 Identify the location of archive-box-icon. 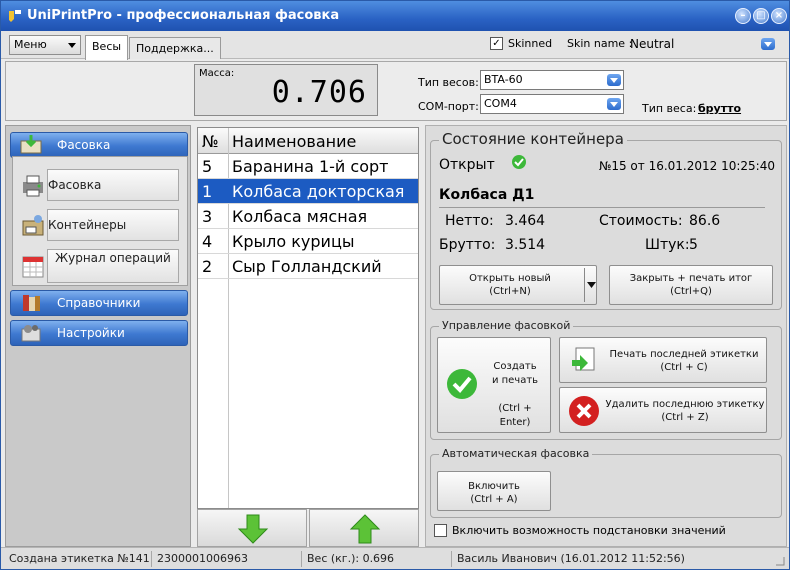
(33, 225).